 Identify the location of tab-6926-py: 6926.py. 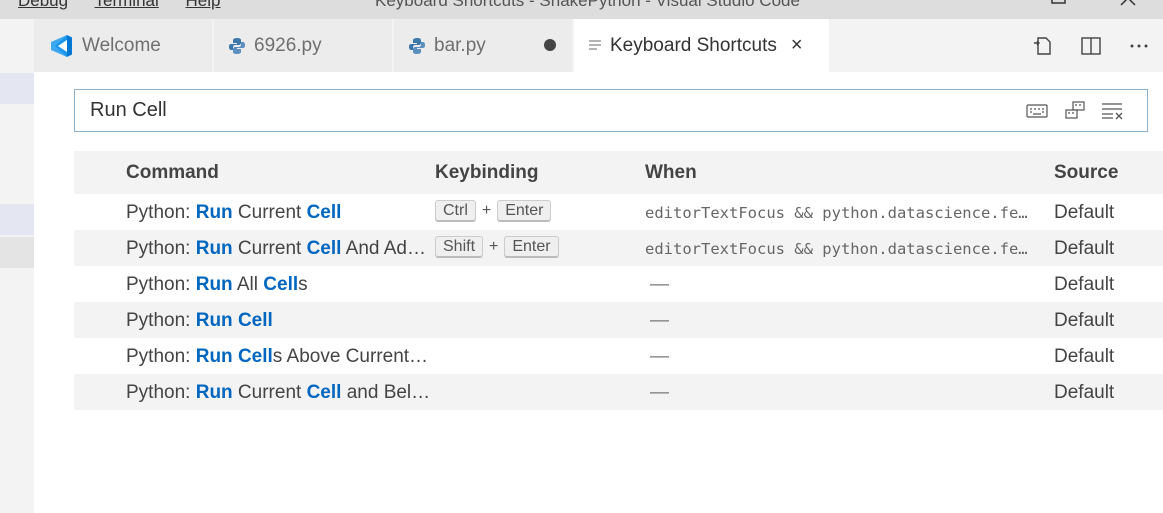
(303, 45).